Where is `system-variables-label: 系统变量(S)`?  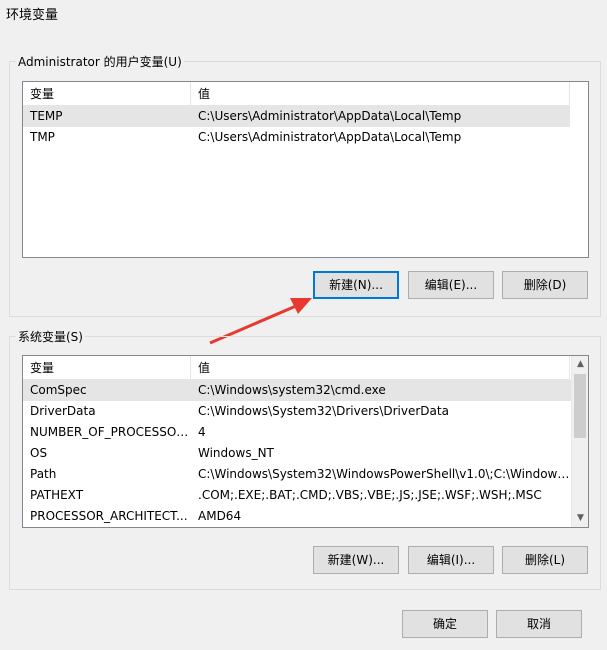 system-variables-label: 系统变量(S) is located at coordinates (50, 336).